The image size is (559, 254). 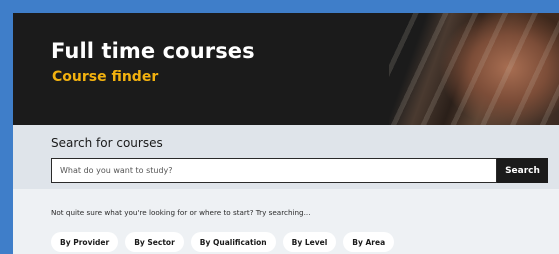 I want to click on search-input, so click(x=274, y=170).